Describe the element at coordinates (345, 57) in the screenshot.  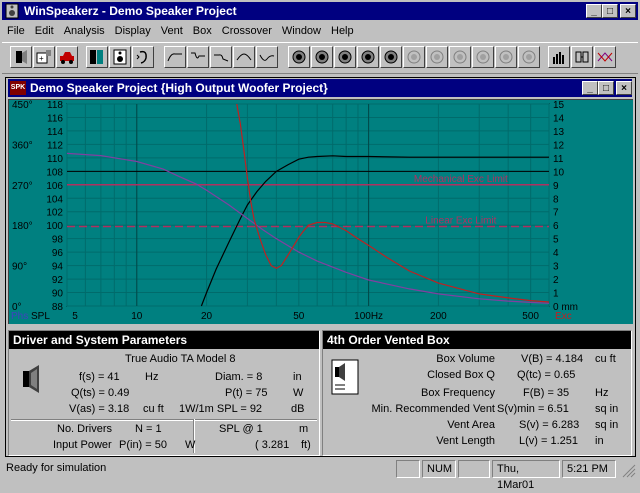
I see `vent-2-button` at that location.